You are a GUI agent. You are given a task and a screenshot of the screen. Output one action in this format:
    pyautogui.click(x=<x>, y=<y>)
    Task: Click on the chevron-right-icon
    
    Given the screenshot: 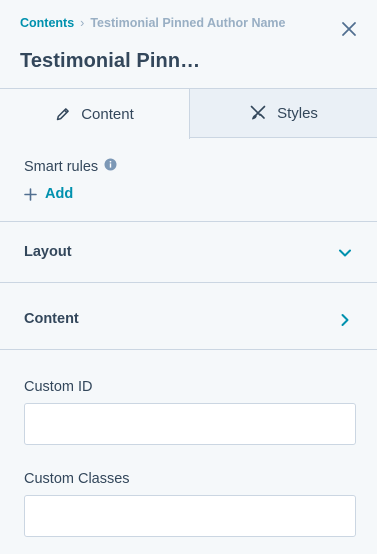 What is the action you would take?
    pyautogui.click(x=345, y=320)
    